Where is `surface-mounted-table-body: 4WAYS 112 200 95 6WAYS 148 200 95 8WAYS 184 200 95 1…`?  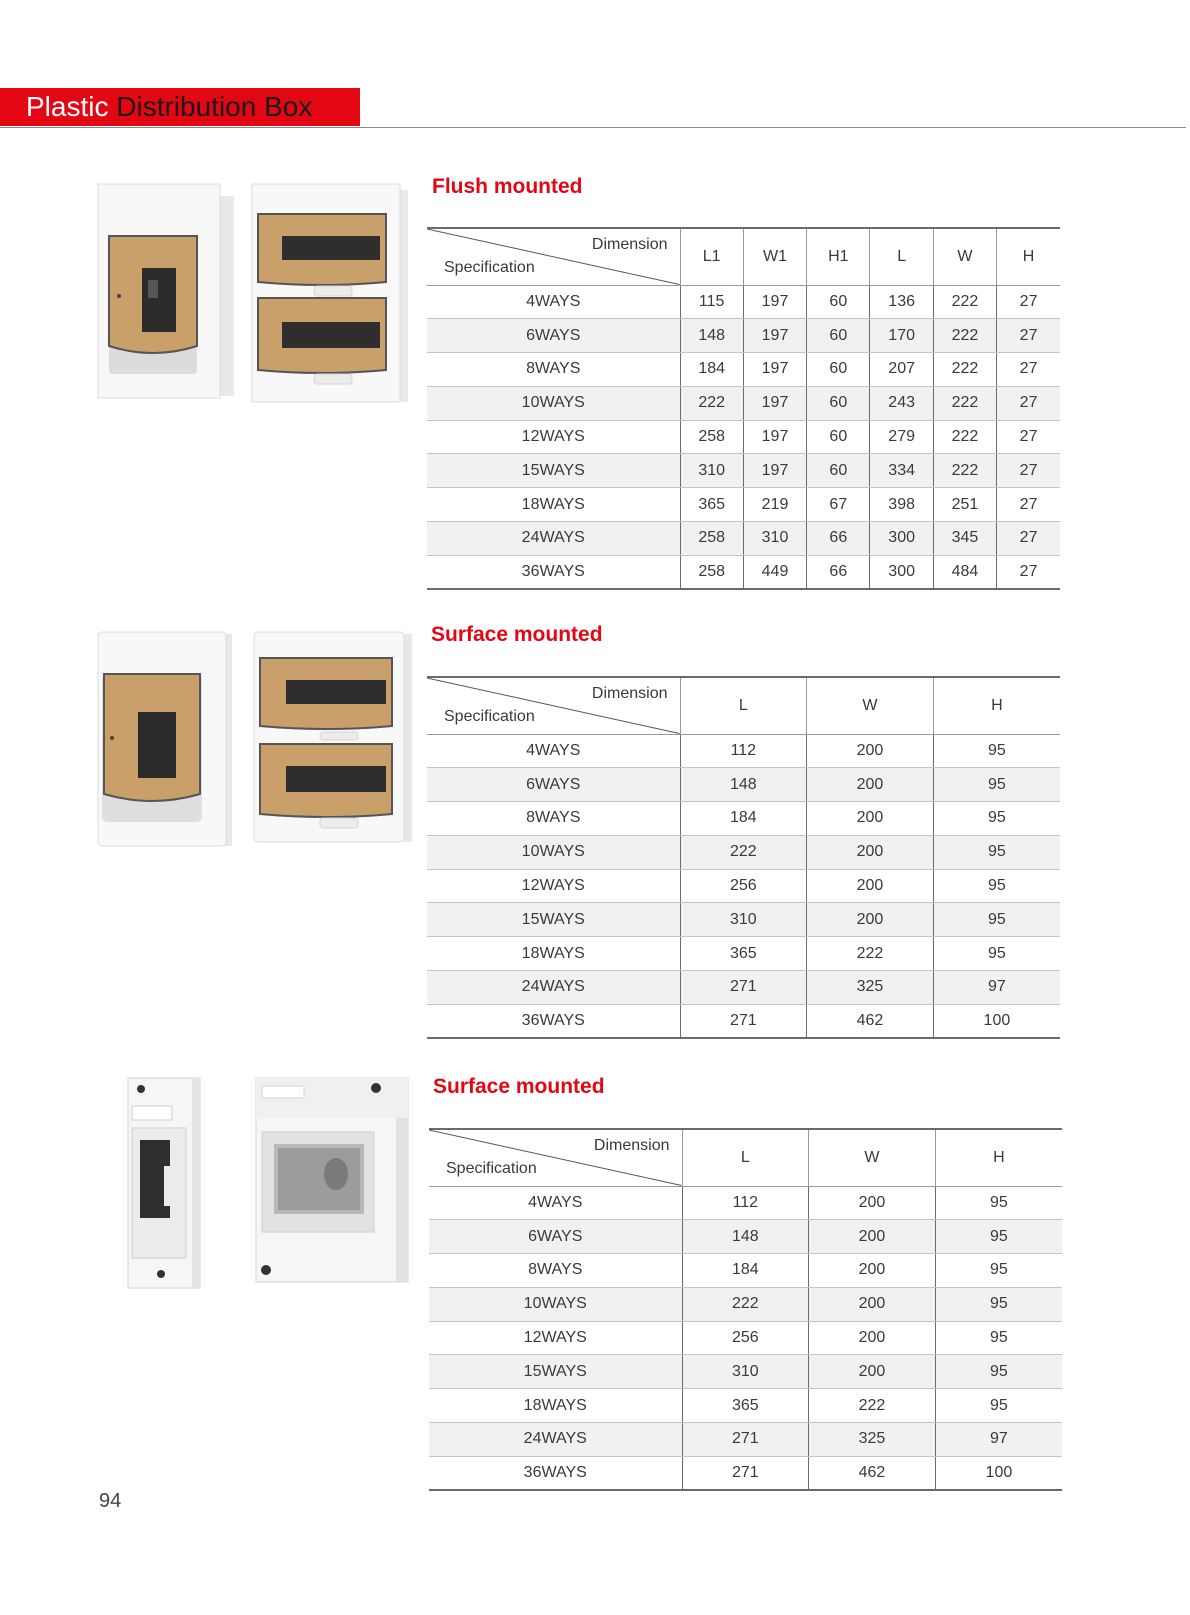
surface-mounted-table-body: 4WAYS 112 200 95 6WAYS 148 200 95 8WAYS 184 200 95 1… is located at coordinates (743, 887).